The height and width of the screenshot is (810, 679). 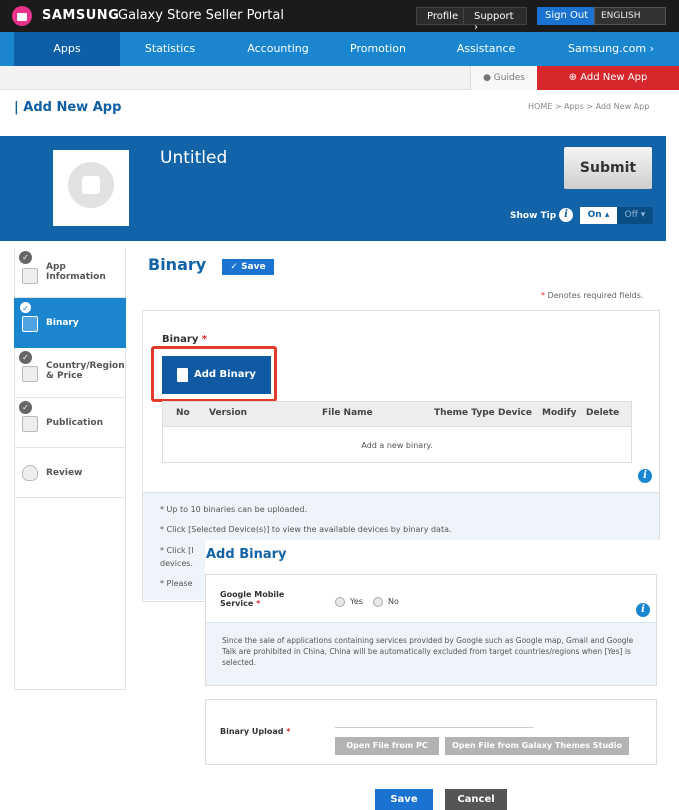 I want to click on brand-subtitle: Galaxy Store Seller Portal, so click(x=201, y=15).